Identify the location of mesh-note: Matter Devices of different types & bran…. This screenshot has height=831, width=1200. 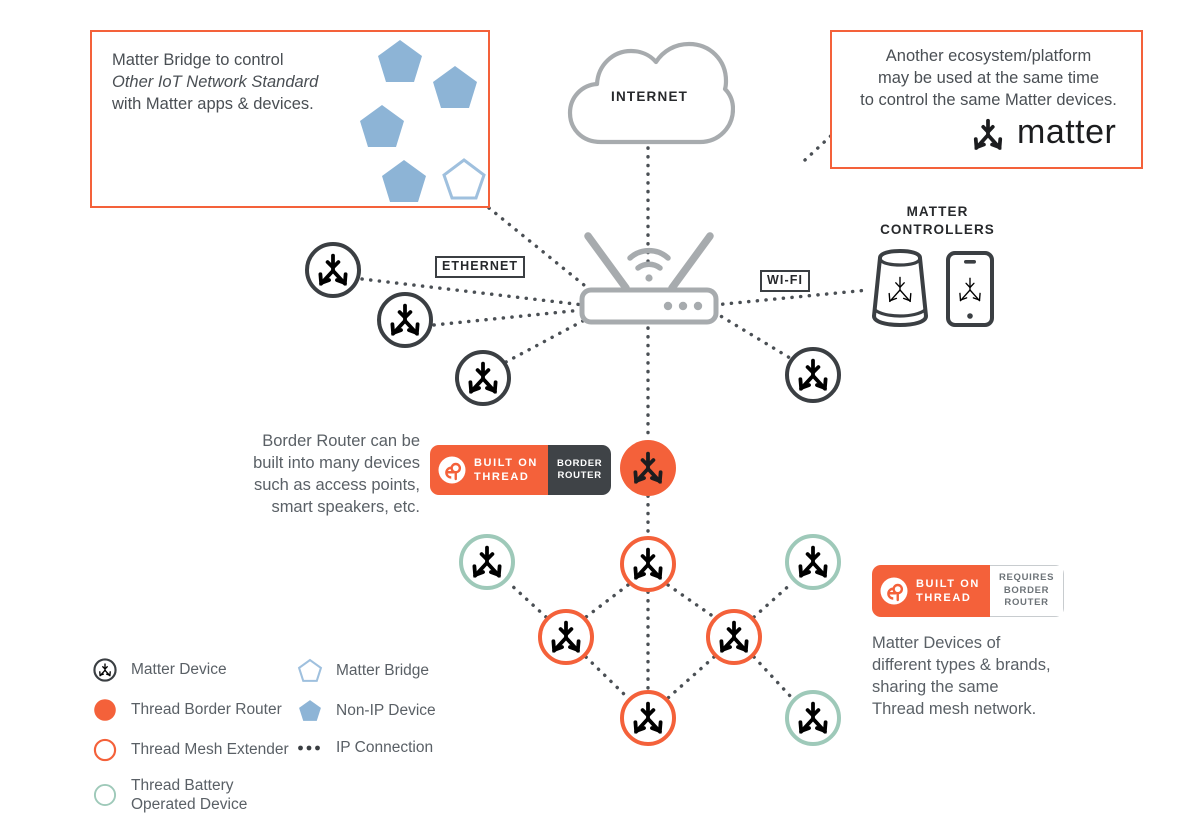
(961, 676).